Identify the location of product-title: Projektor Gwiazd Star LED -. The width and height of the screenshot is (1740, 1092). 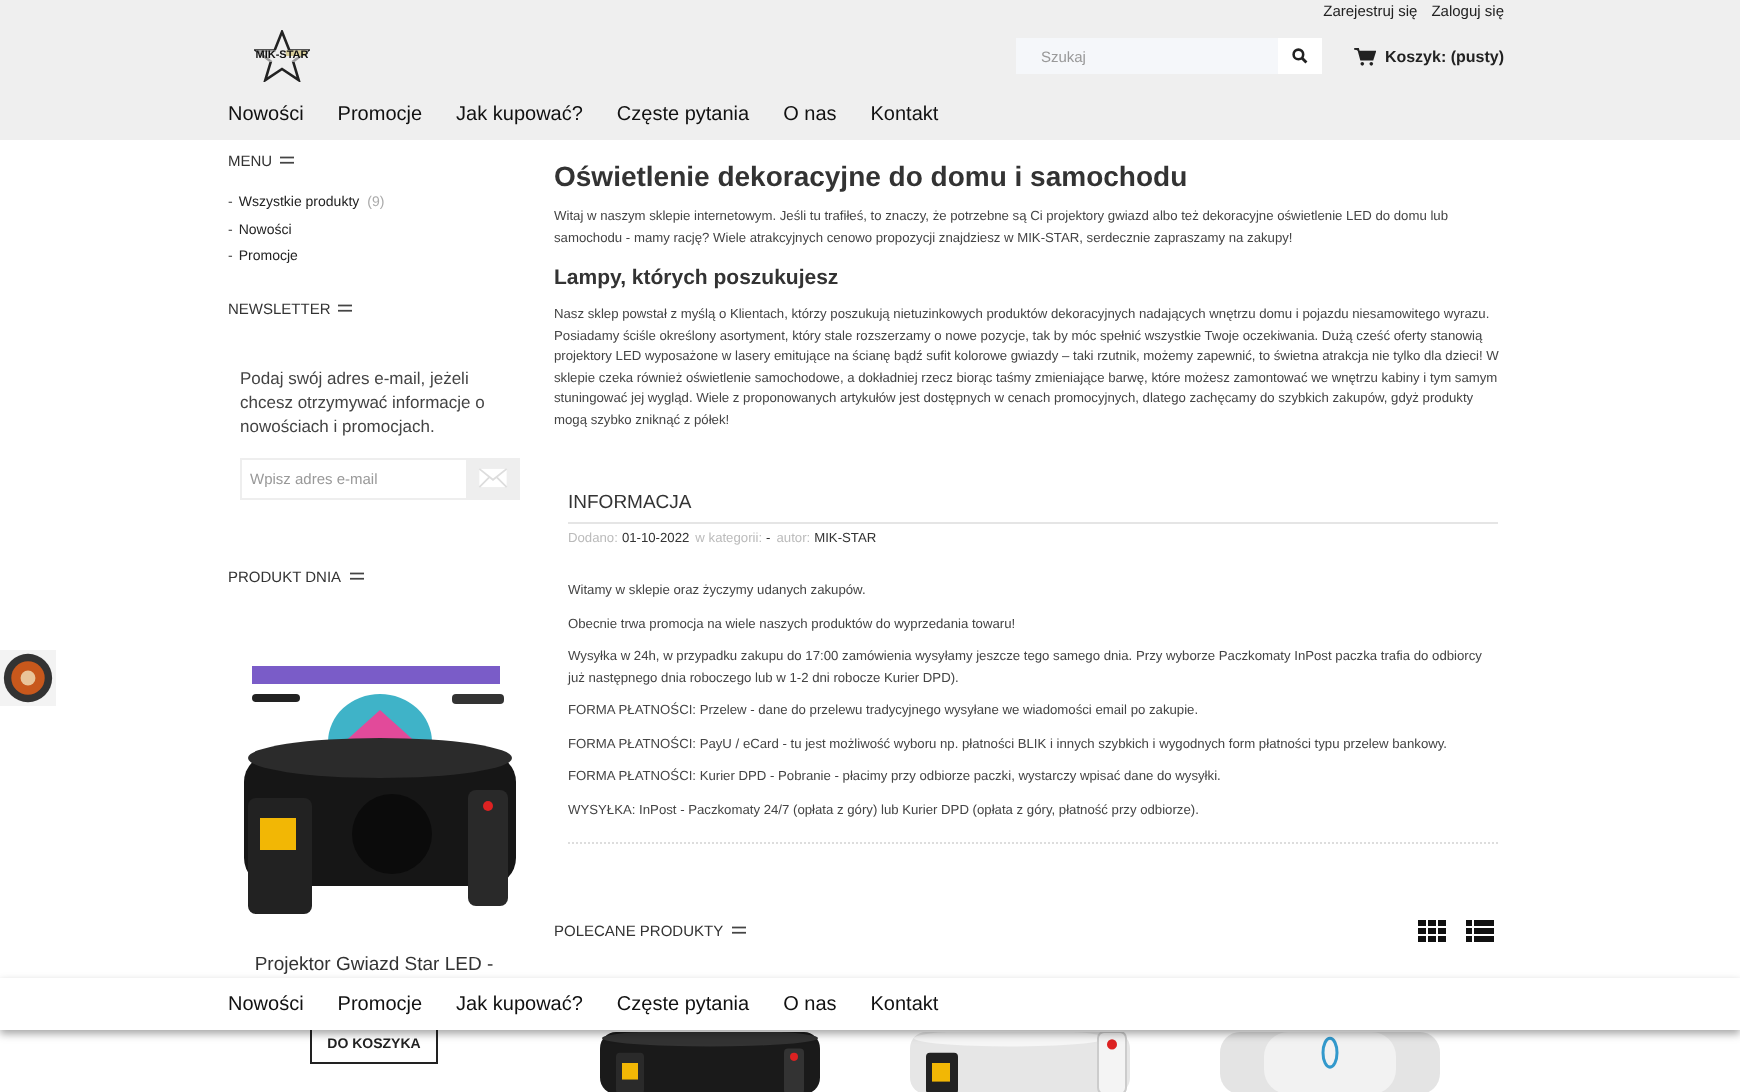
(374, 964).